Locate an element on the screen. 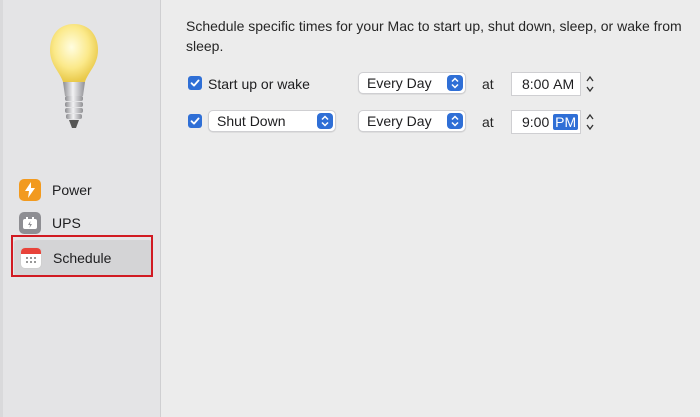  time-period-selected: PM is located at coordinates (566, 122).